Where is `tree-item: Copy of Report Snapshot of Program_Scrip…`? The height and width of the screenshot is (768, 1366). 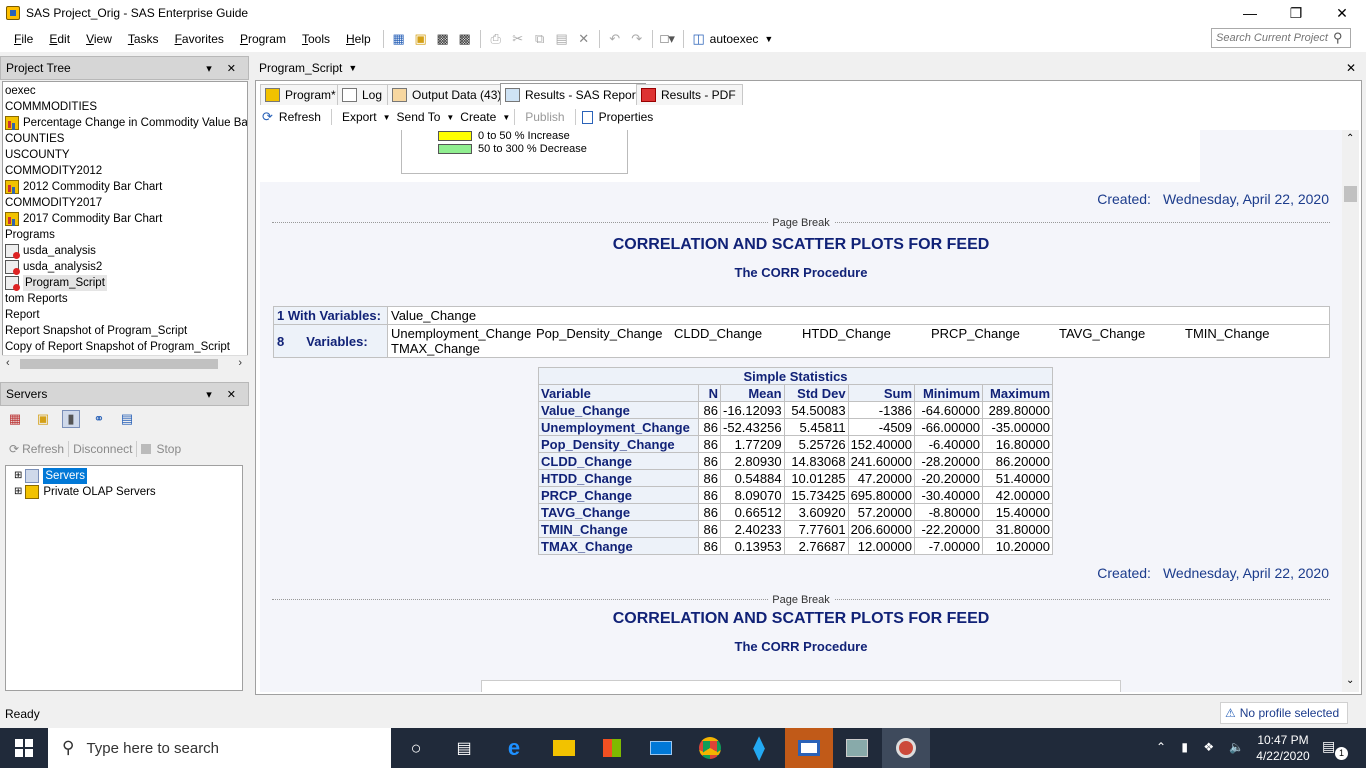 tree-item: Copy of Report Snapshot of Program_Scrip… is located at coordinates (125, 347).